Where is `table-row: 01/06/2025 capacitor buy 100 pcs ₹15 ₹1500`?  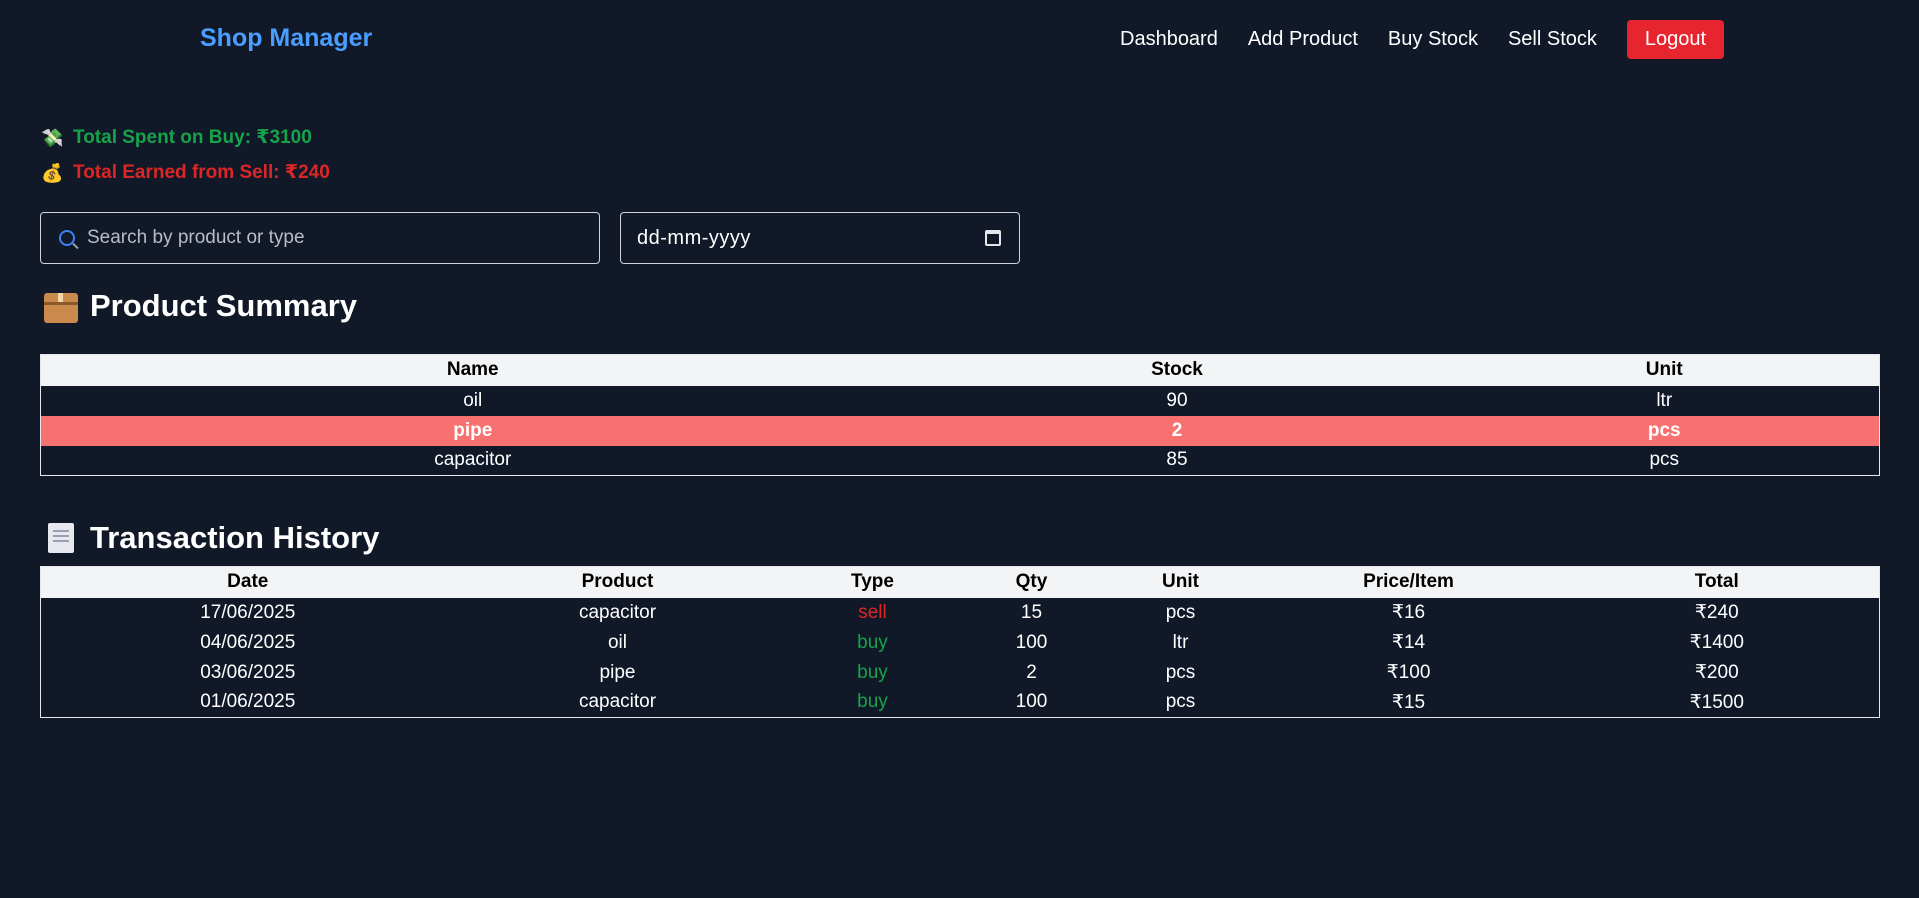
table-row: 01/06/2025 capacitor buy 100 pcs ₹15 ₹1500 is located at coordinates (960, 703).